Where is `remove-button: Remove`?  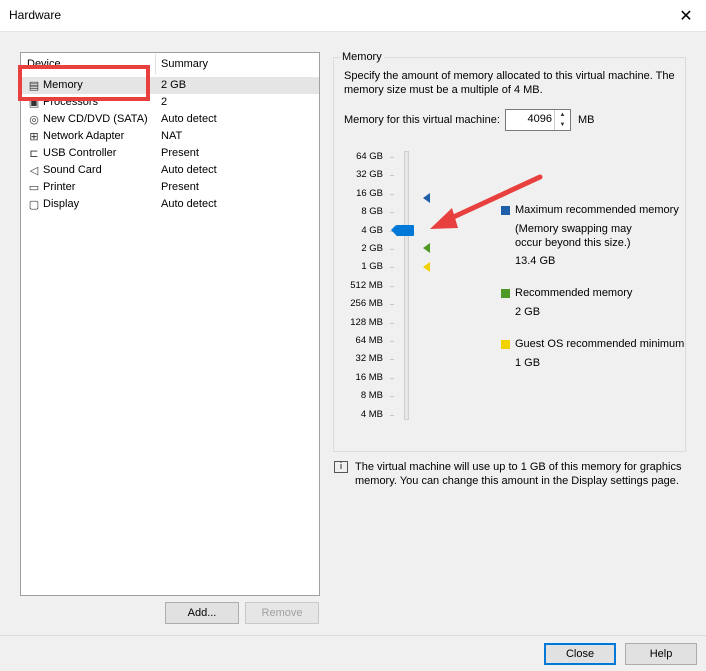 remove-button: Remove is located at coordinates (282, 613).